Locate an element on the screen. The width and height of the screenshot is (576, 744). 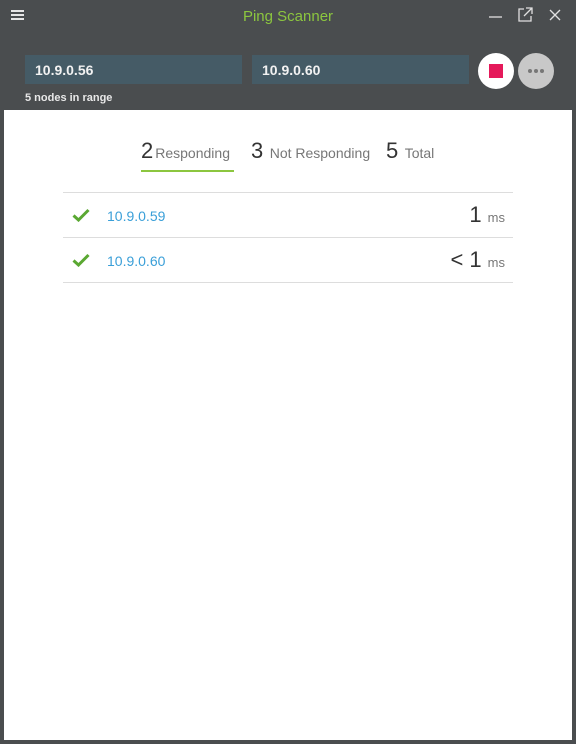
close-icon is located at coordinates (555, 15).